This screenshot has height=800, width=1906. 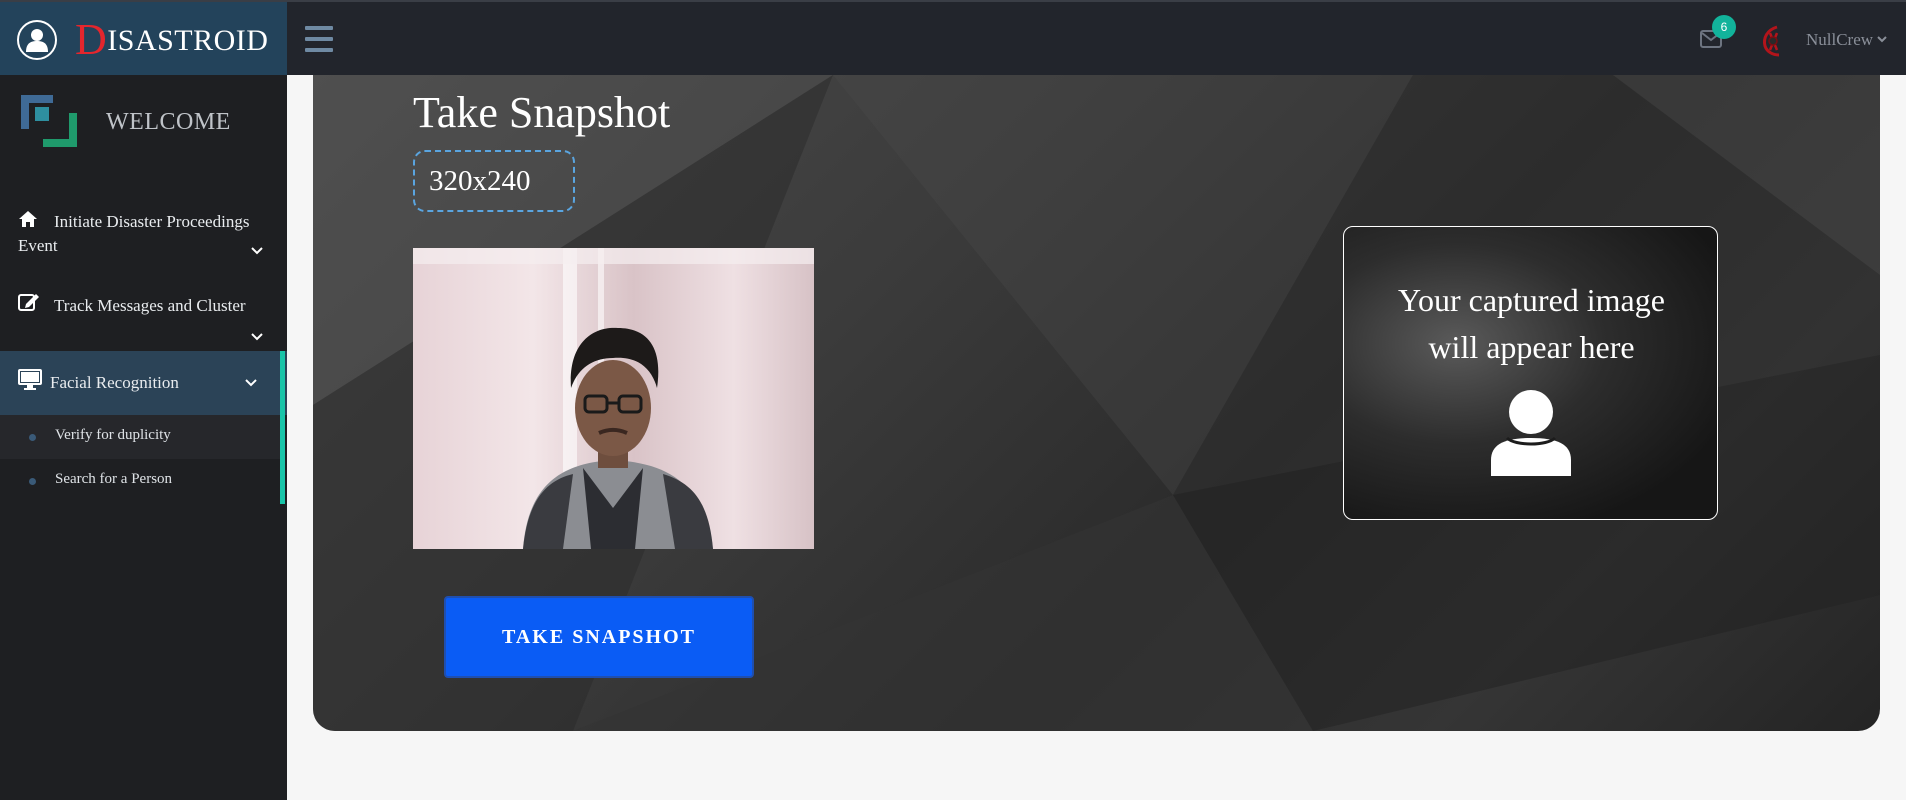 I want to click on sidebar-item-label: Facial Recognition, so click(x=114, y=382).